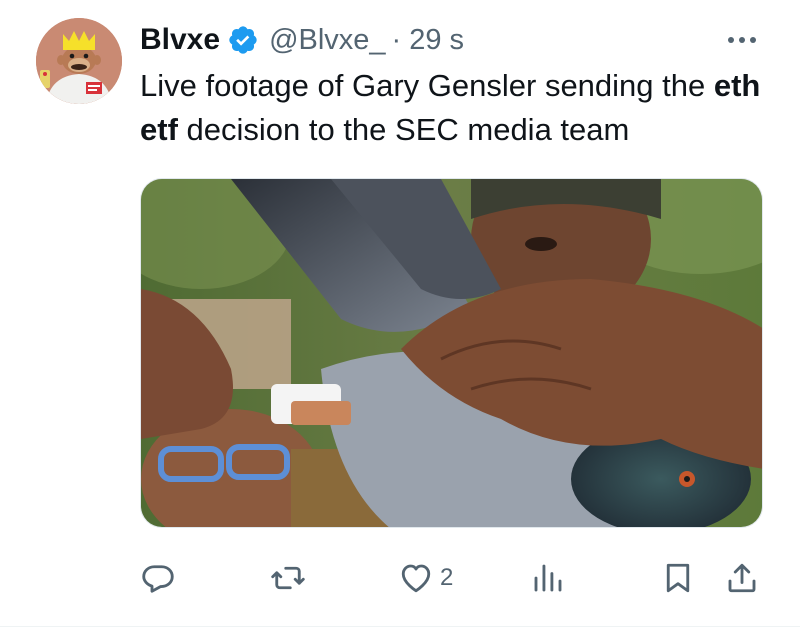 This screenshot has height=629, width=800. I want to click on like-button: 2, so click(425, 578).